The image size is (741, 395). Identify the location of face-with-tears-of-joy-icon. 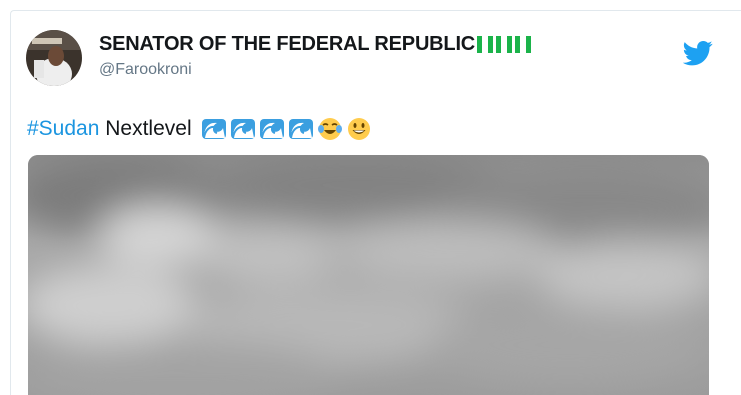
(329, 129).